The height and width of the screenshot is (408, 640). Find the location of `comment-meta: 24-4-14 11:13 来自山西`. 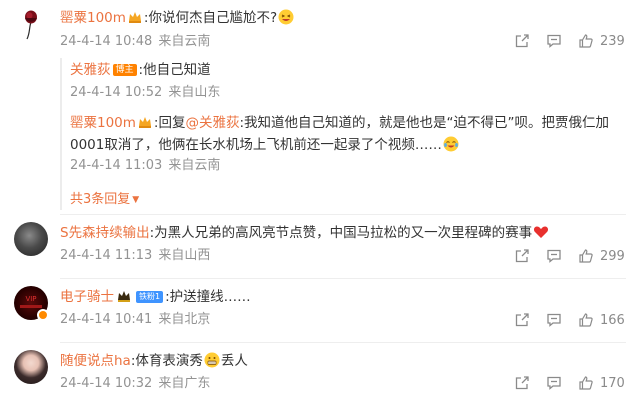

comment-meta: 24-4-14 11:13 来自山西 is located at coordinates (135, 256).